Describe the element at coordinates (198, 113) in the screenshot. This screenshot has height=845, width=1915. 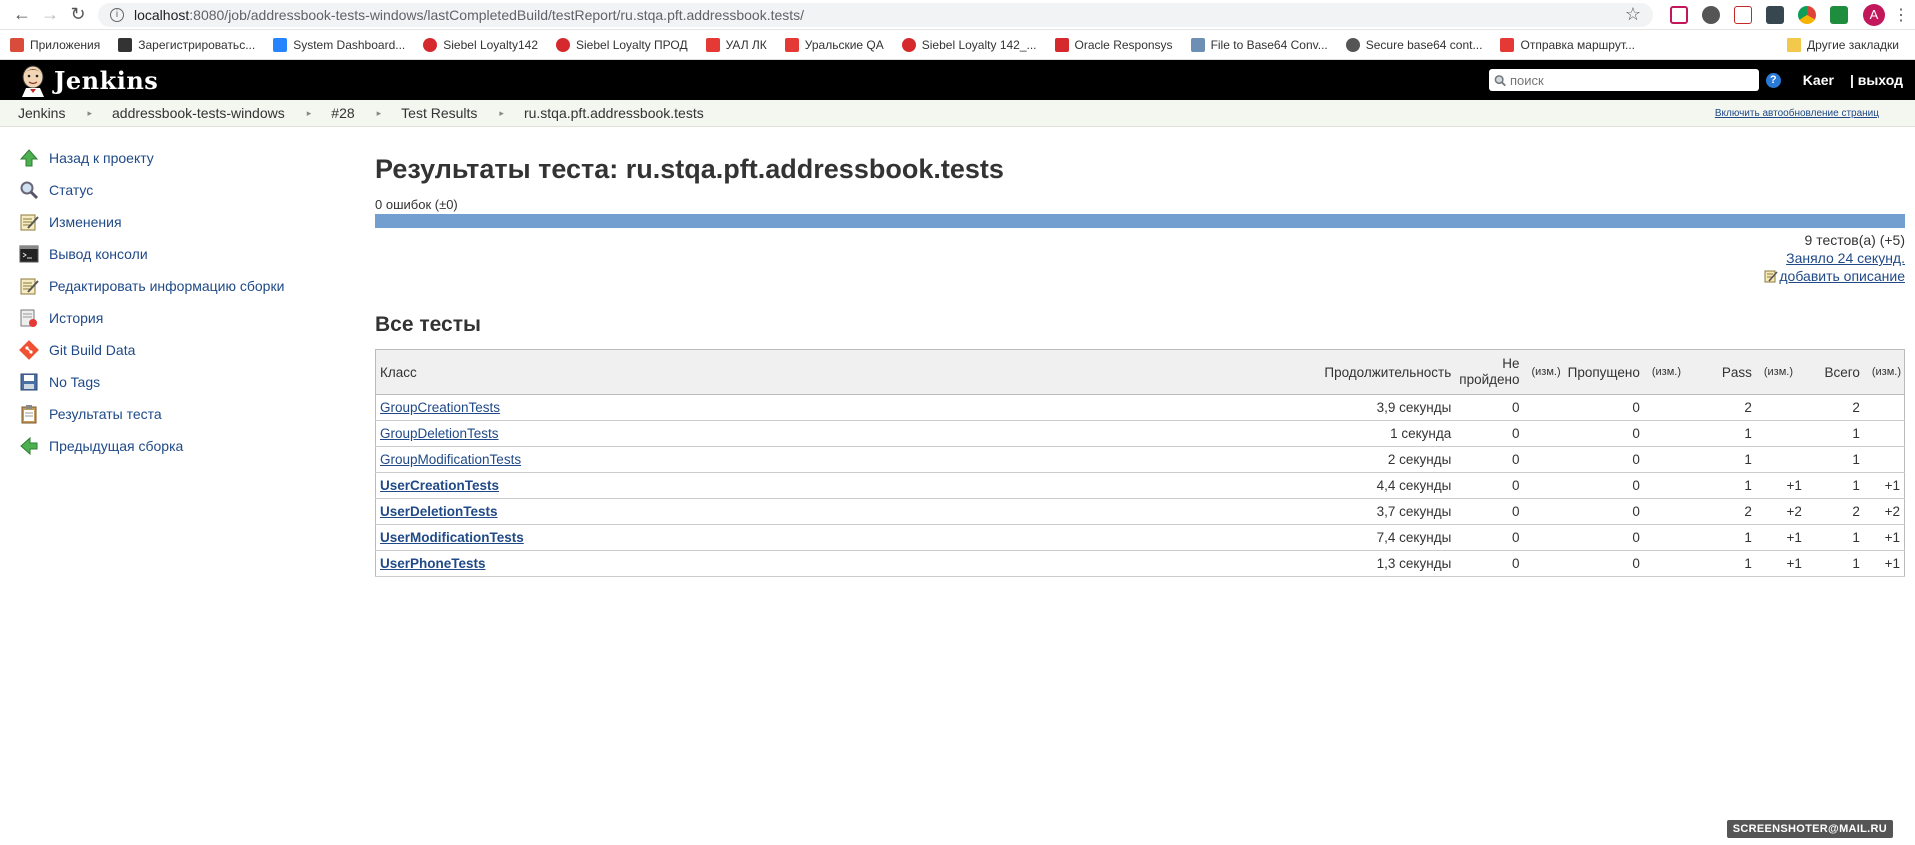
I see `breadcrumb-link: addressbook-tests-windows` at that location.